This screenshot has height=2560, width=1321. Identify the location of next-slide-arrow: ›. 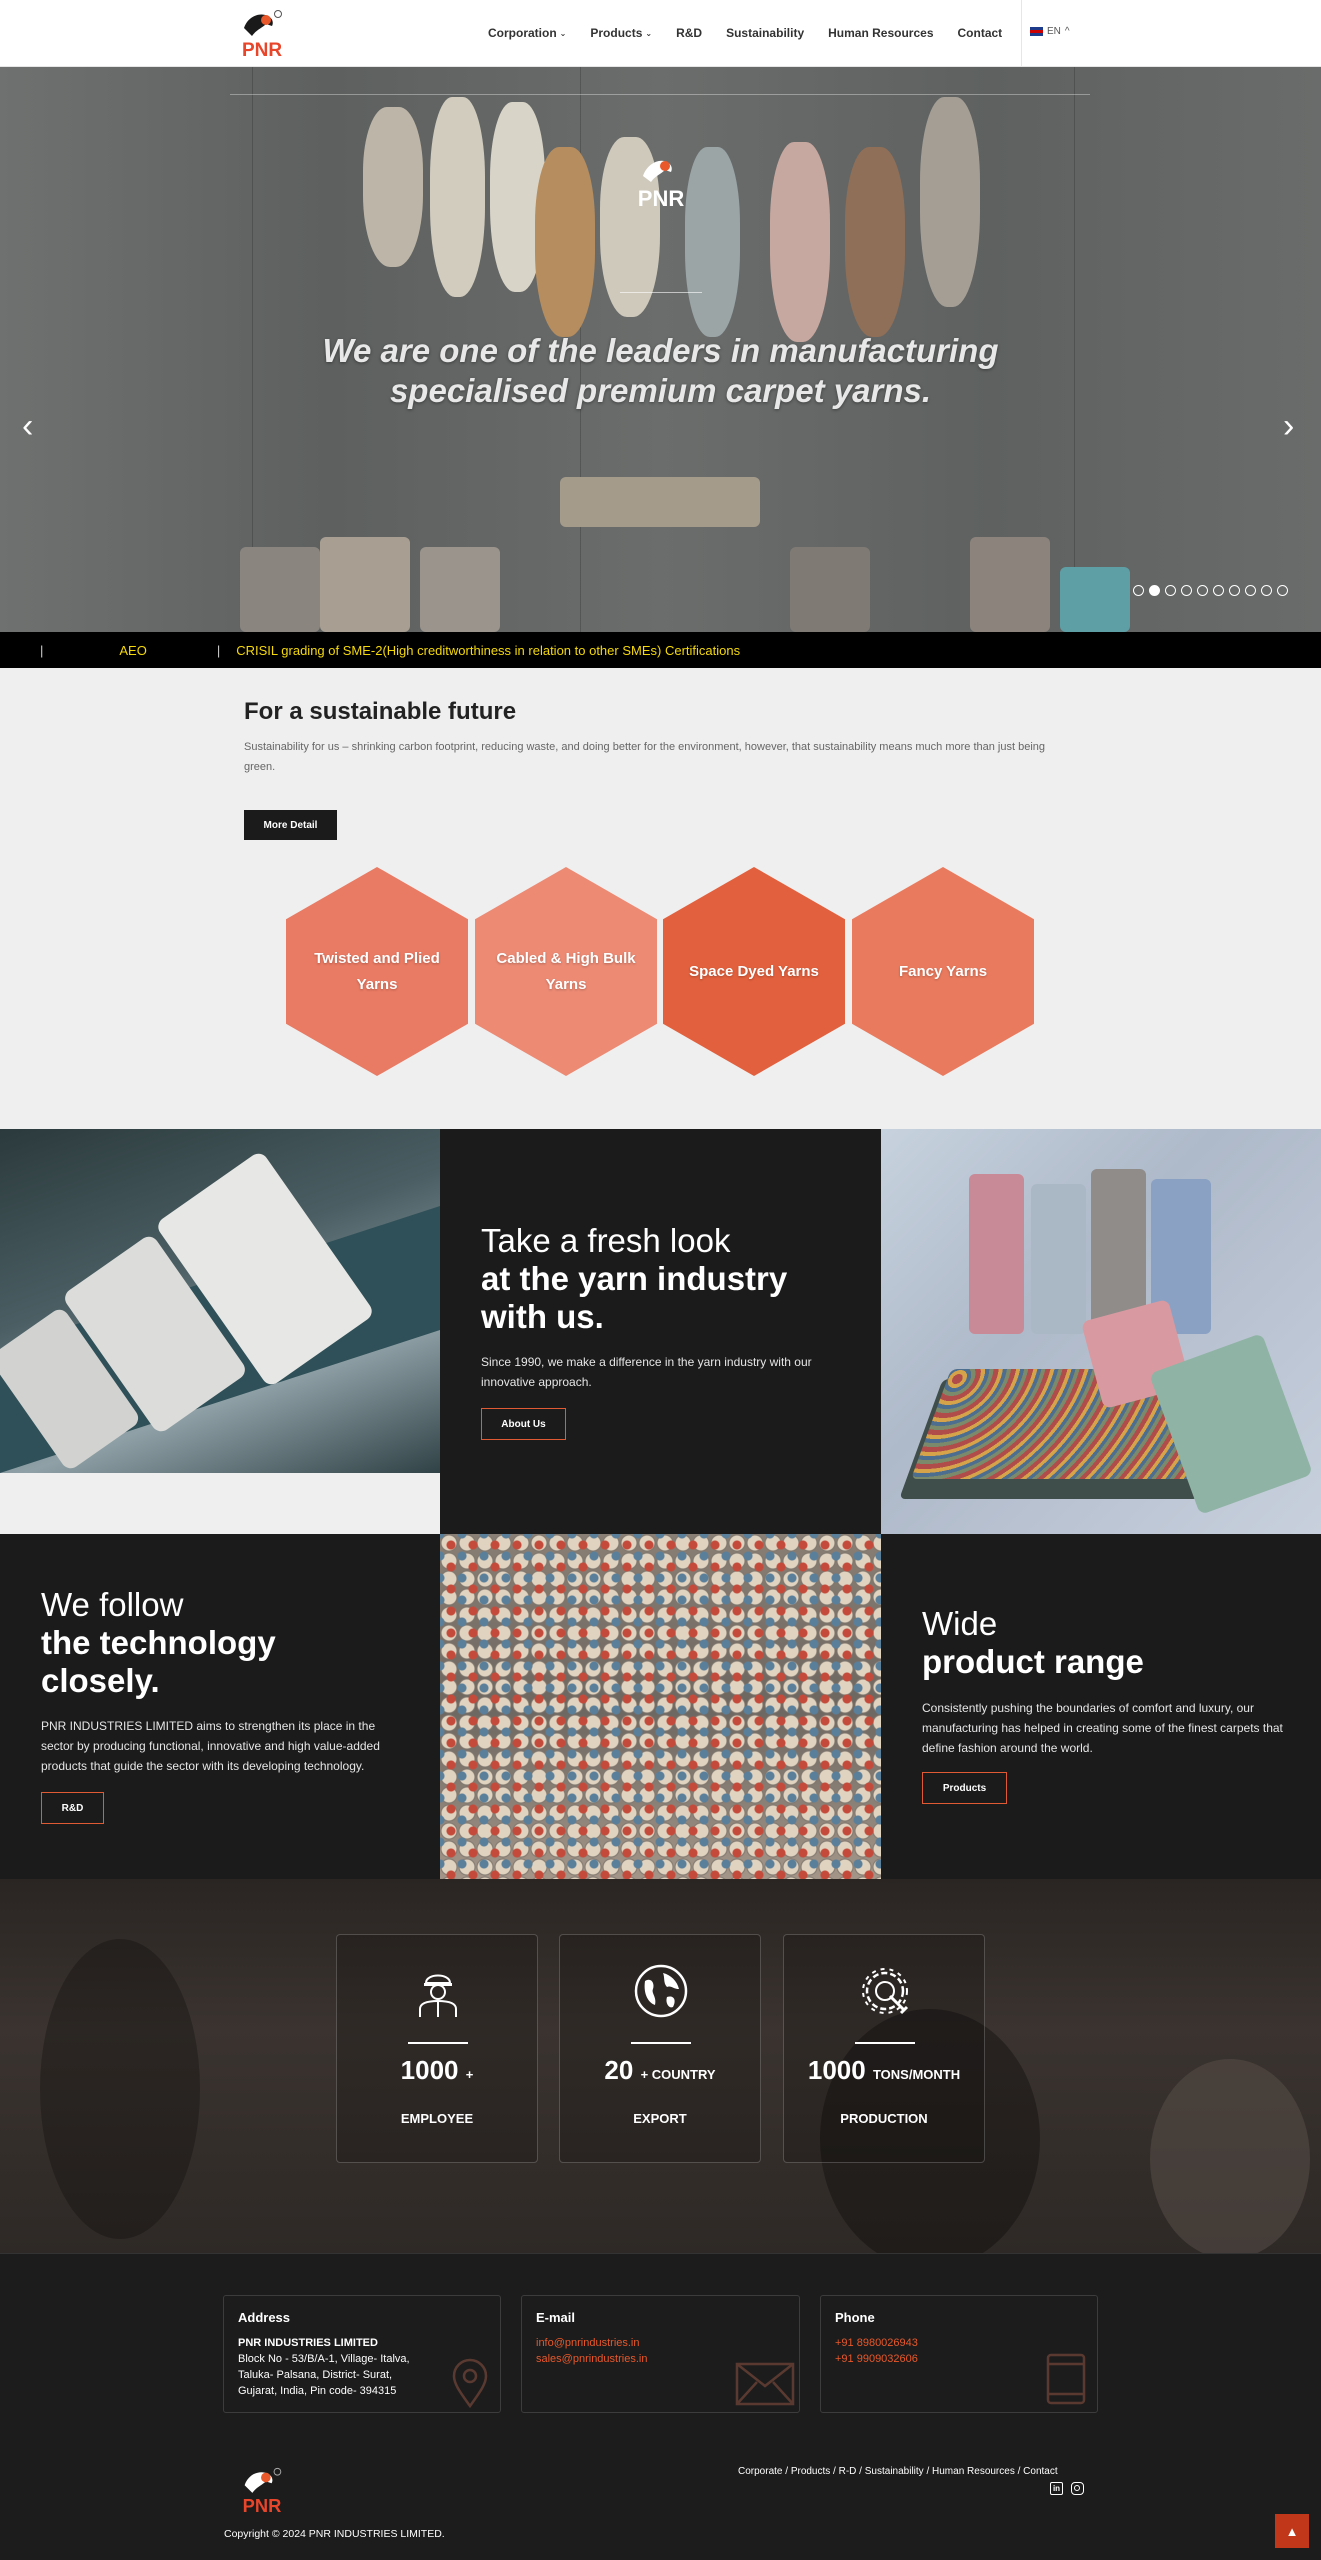
(1288, 426).